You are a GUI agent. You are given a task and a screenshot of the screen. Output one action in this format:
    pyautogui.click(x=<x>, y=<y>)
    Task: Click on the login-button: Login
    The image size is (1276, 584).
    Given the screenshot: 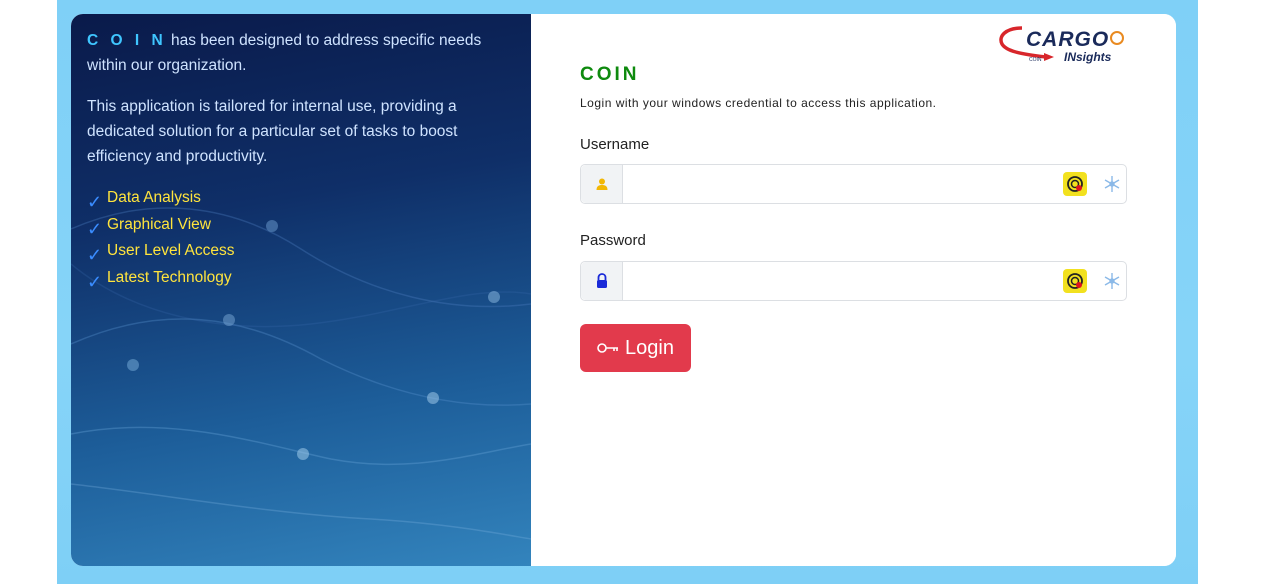 What is the action you would take?
    pyautogui.click(x=635, y=348)
    